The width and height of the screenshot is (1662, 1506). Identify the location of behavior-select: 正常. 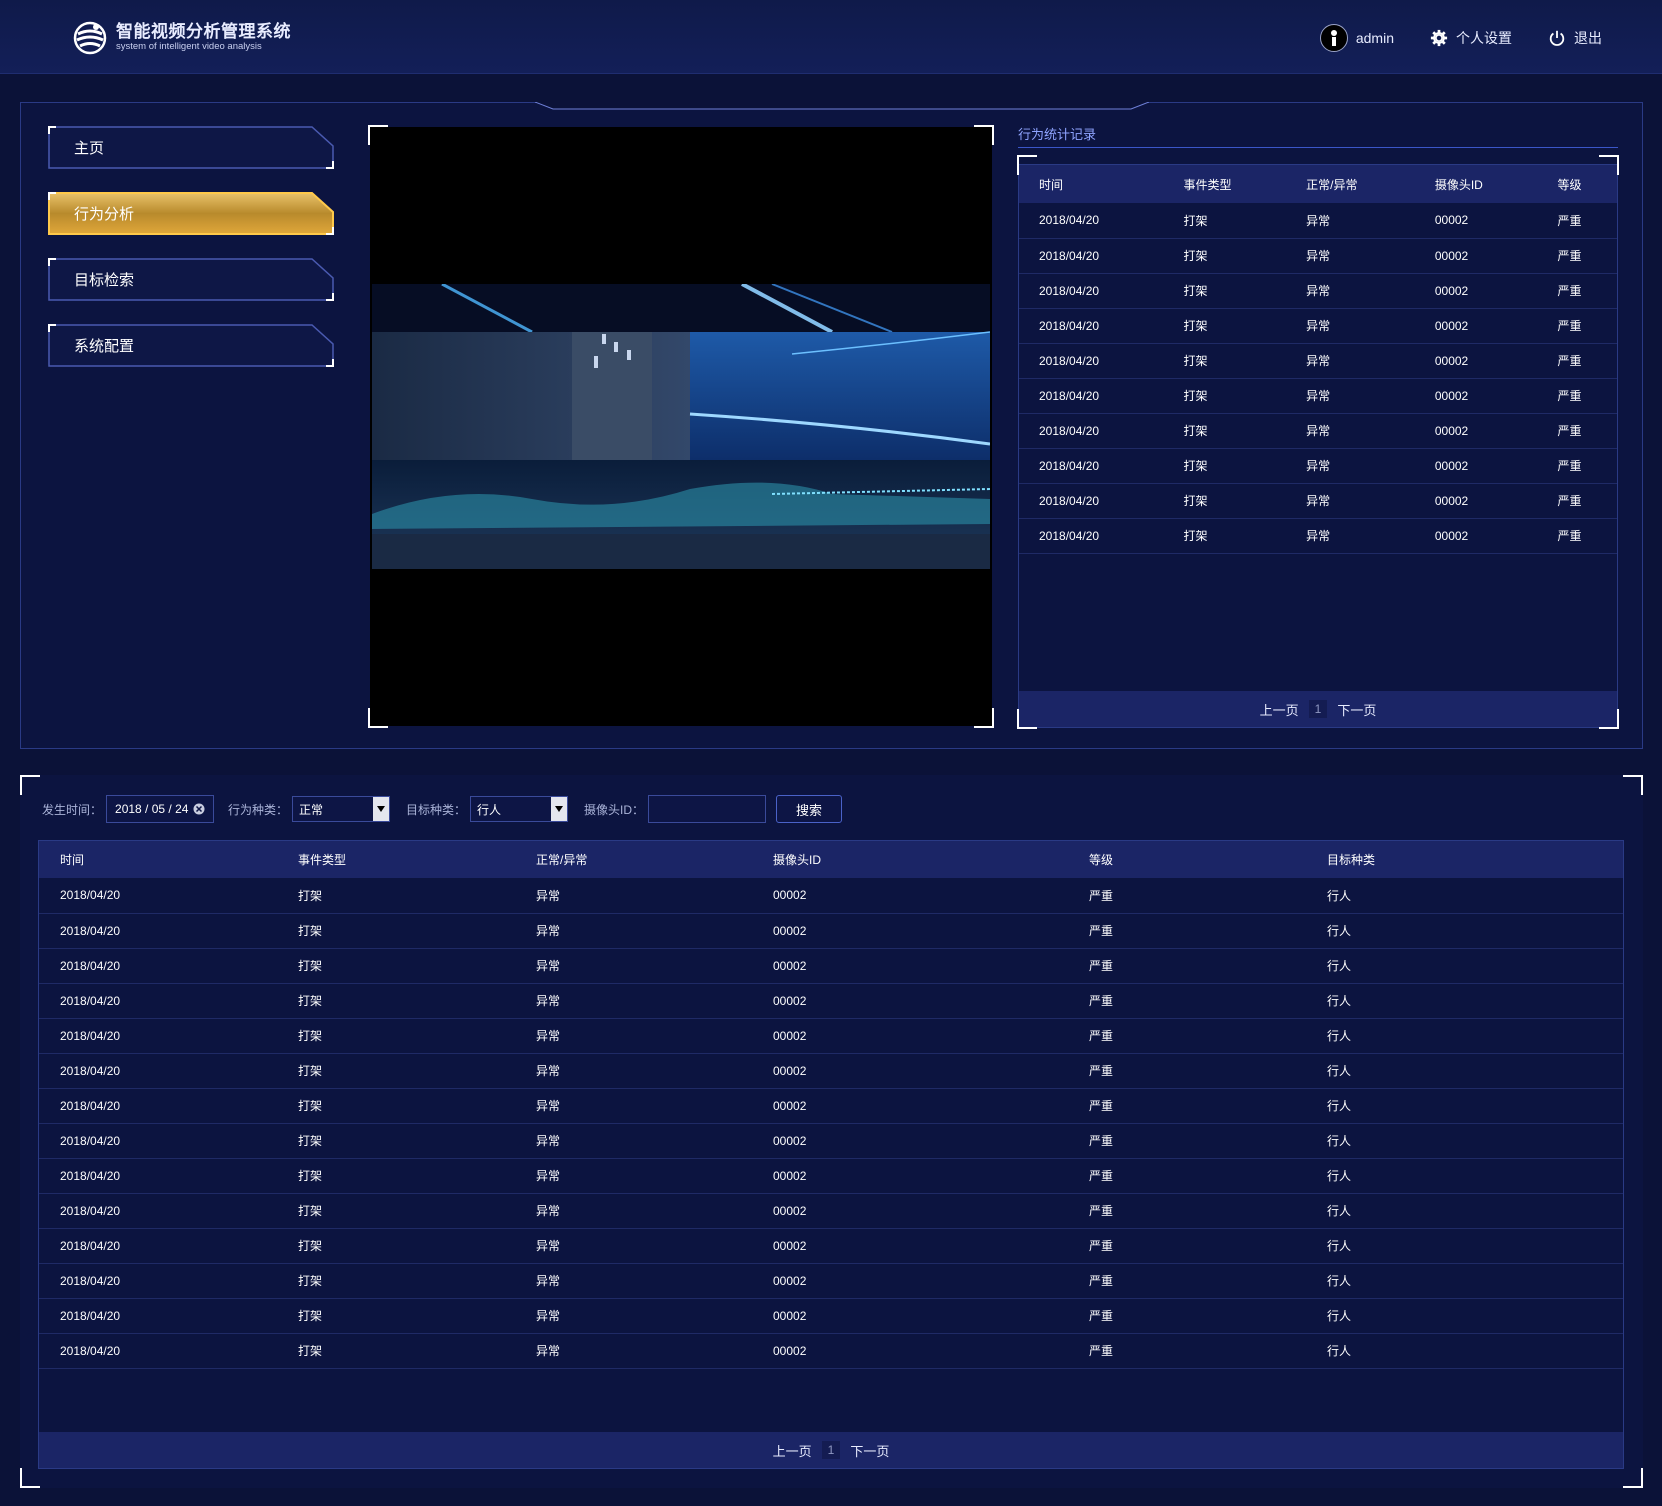
(341, 809).